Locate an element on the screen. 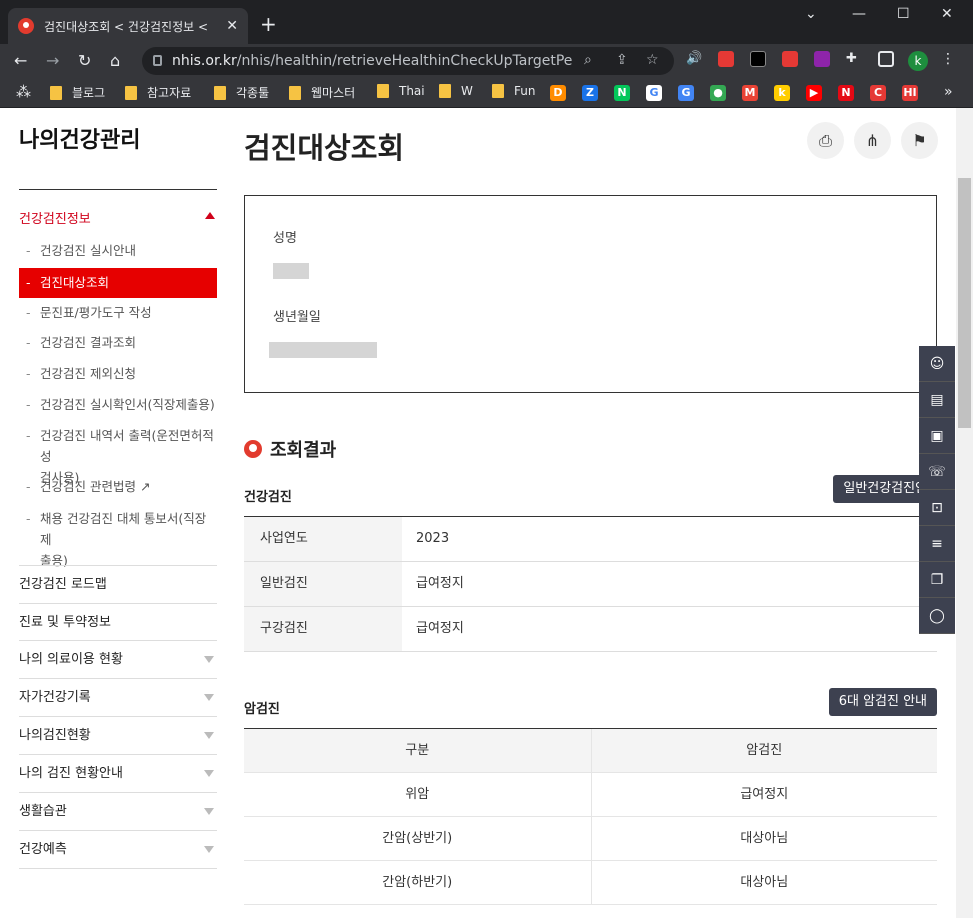  browser-tab: 검진대상조회 < 건강검진정보 < ✕ is located at coordinates (128, 26).